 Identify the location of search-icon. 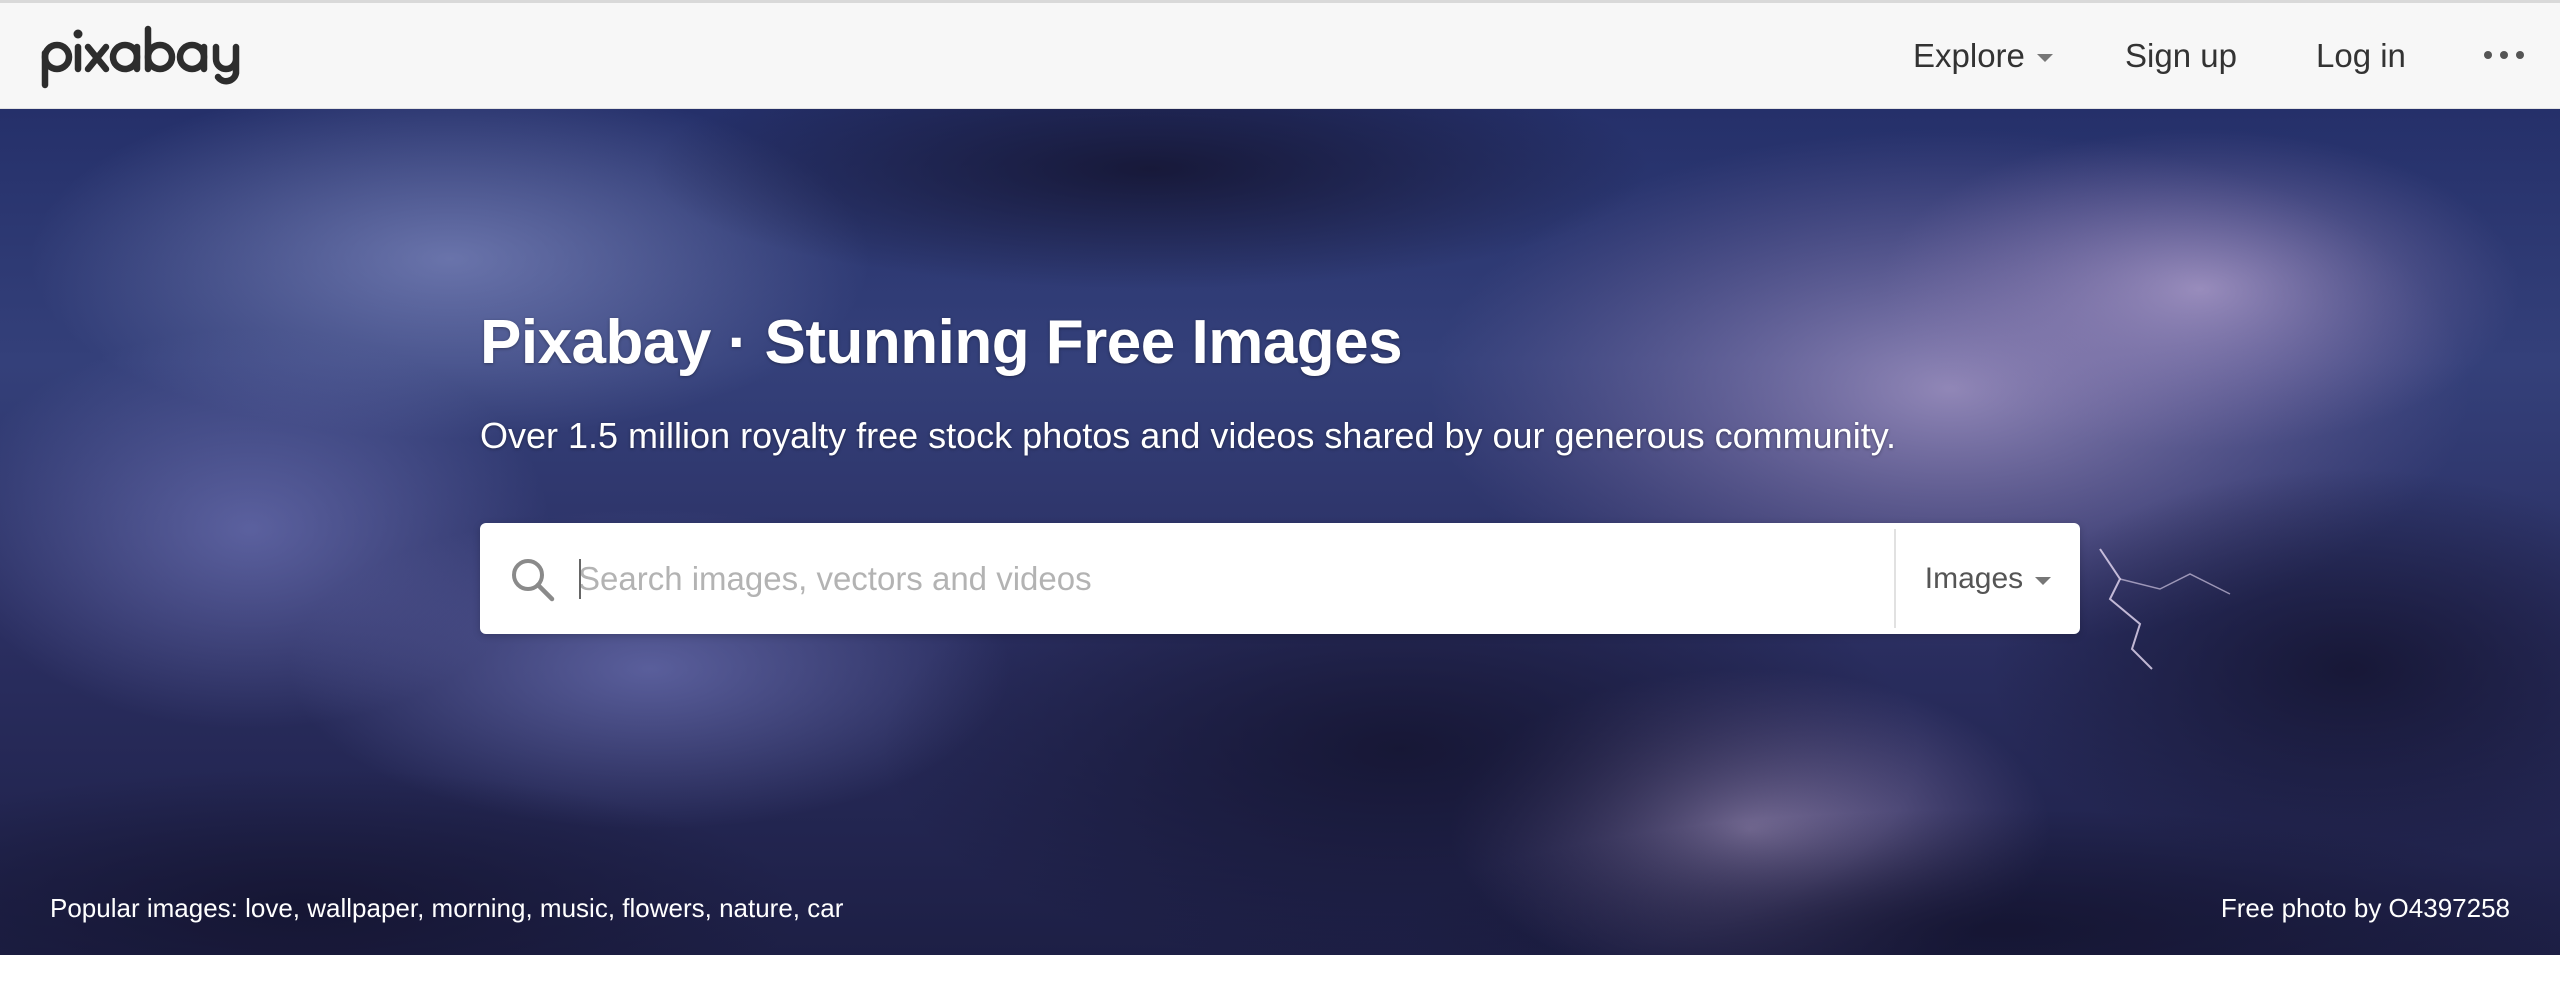
(532, 579).